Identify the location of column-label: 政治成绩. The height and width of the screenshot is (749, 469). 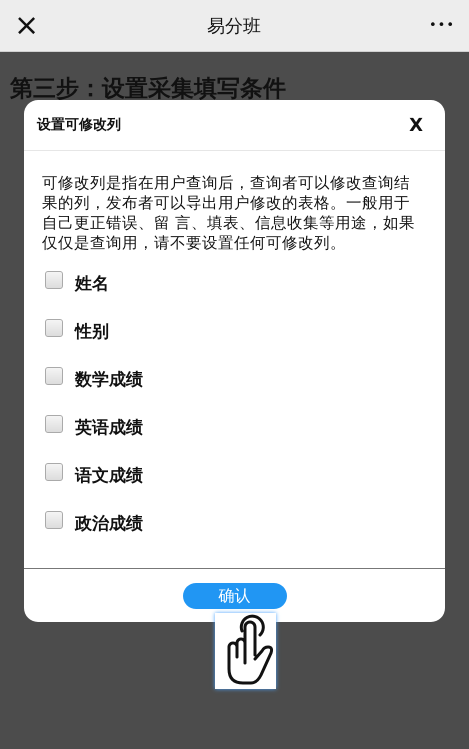
(109, 523).